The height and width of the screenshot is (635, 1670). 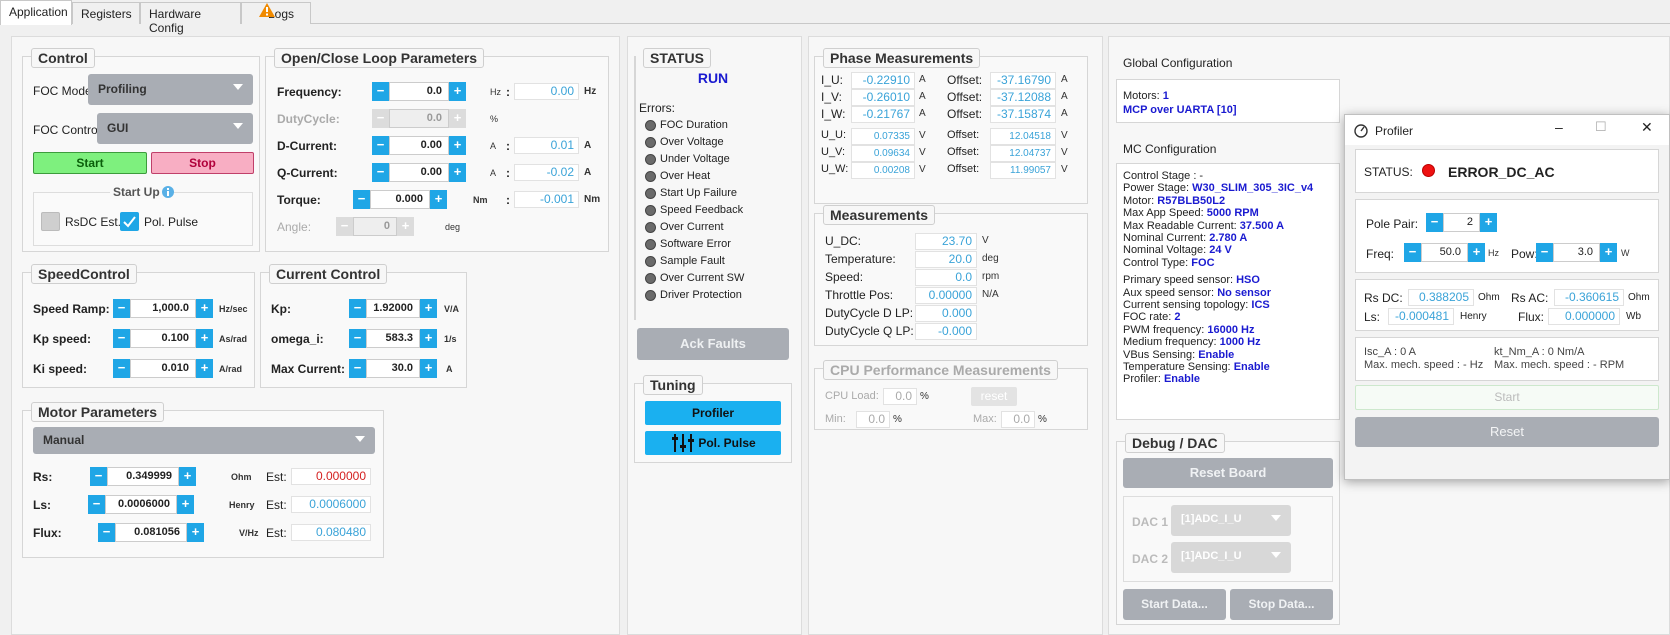 I want to click on freq-stepper: −50.0 +, so click(x=1444, y=252).